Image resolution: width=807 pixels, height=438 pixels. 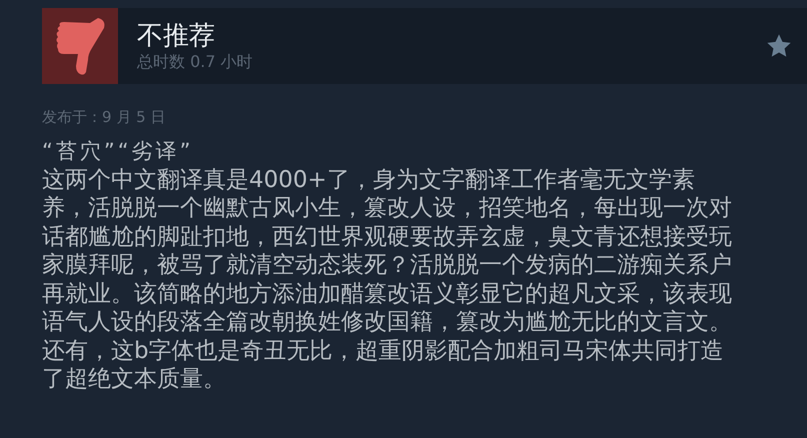 I want to click on playtime-text: 总时数 0.7 小时, so click(x=195, y=62).